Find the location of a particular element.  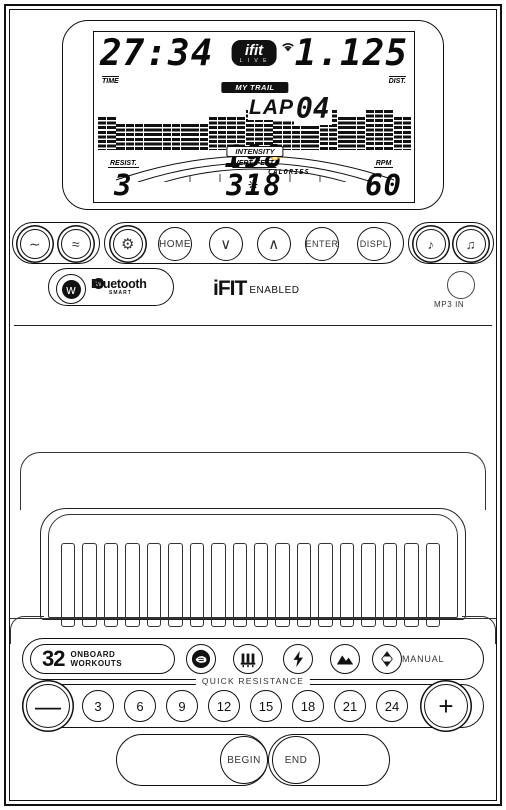

ifit-badge-name: ifit is located at coordinates (254, 50).